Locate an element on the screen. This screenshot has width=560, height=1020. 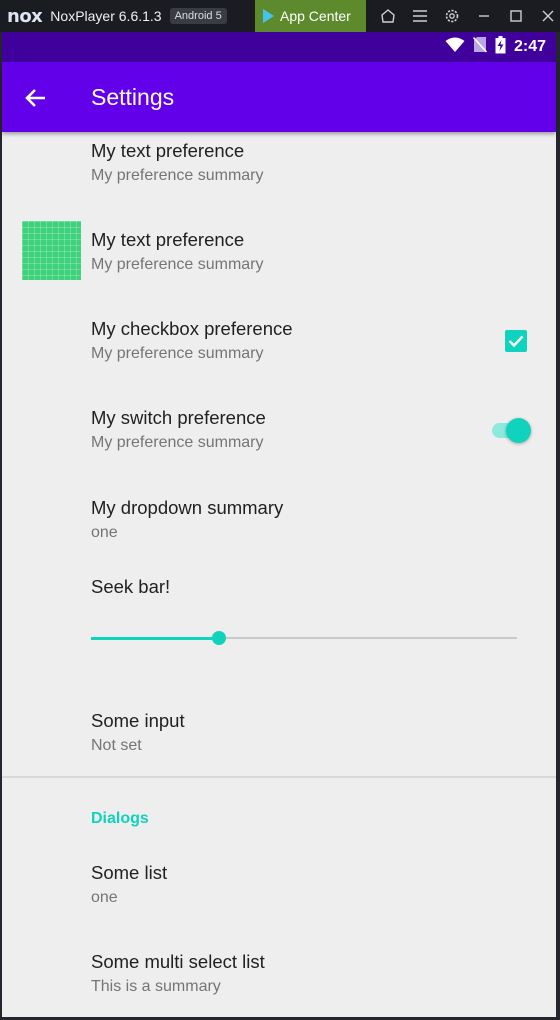
text-preference-2: My text preference My preference summary is located at coordinates (279, 242).